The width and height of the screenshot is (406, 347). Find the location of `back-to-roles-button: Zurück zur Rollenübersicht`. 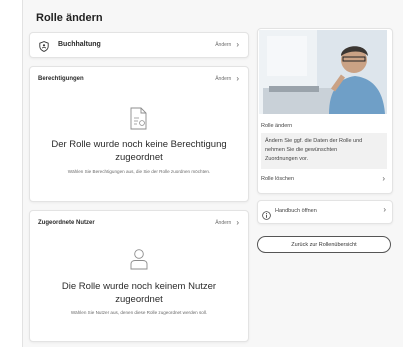

back-to-roles-button: Zurück zur Rollenübersicht is located at coordinates (324, 244).